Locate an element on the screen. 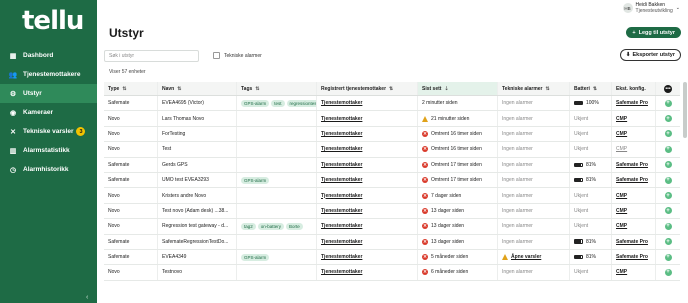 Image resolution: width=688 pixels, height=303 pixels. sidebar-item-label: Alarmhistorikk is located at coordinates (46, 169).